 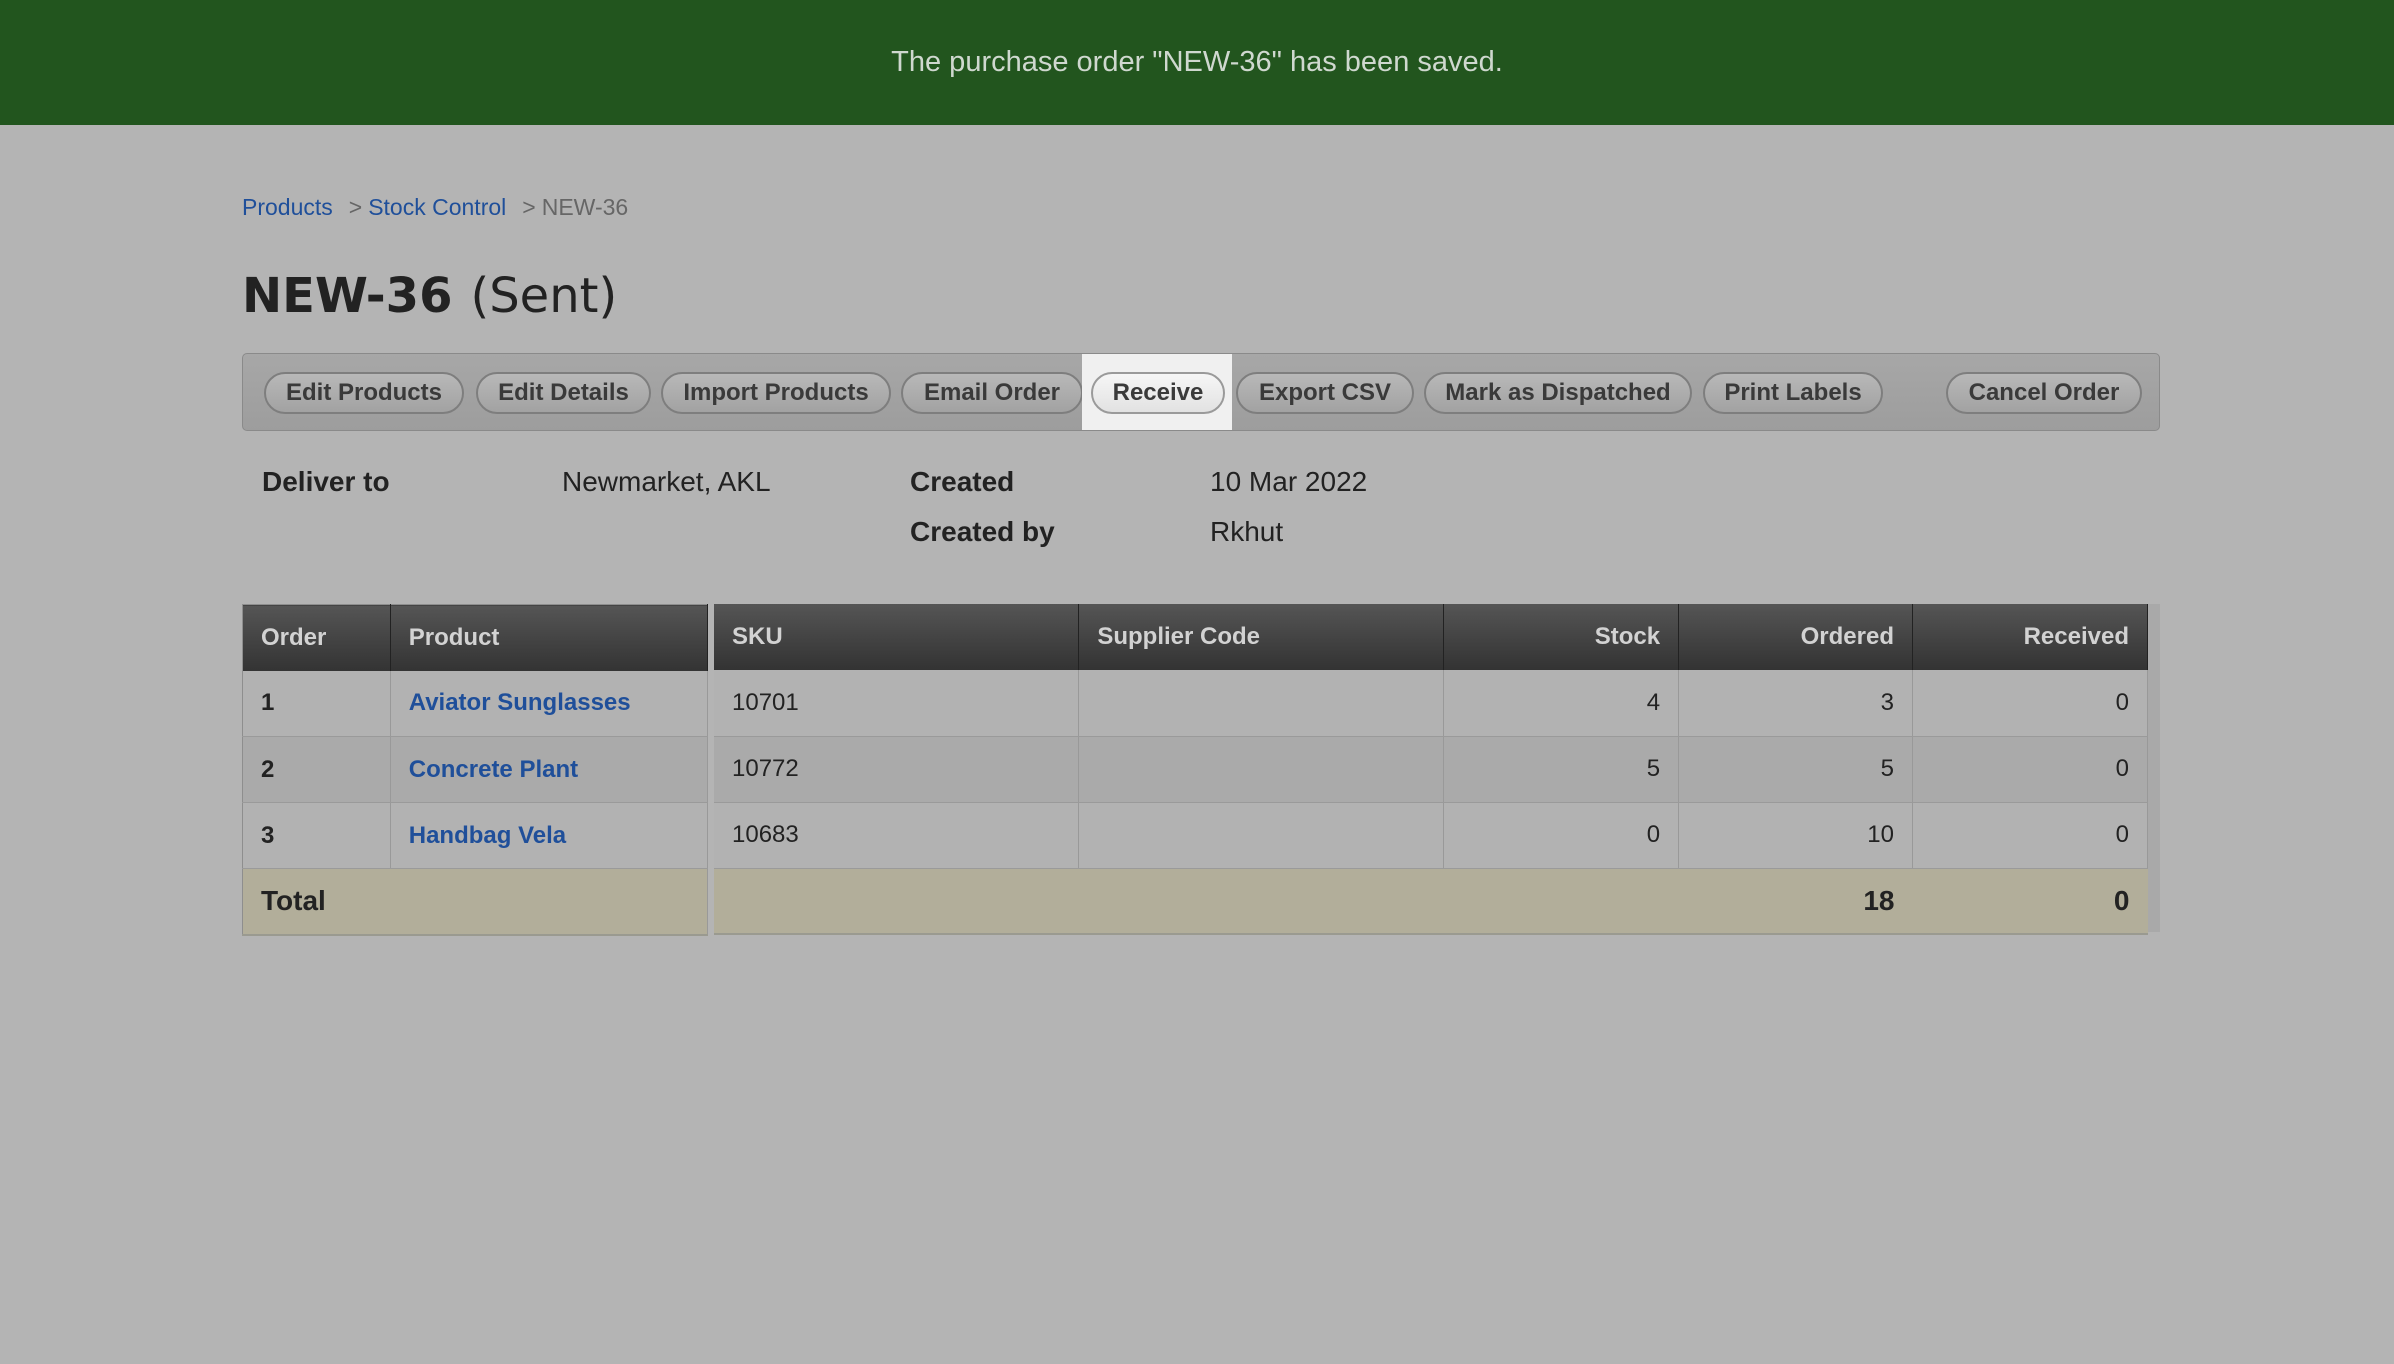 I want to click on stock-cell: 0, so click(x=1561, y=835).